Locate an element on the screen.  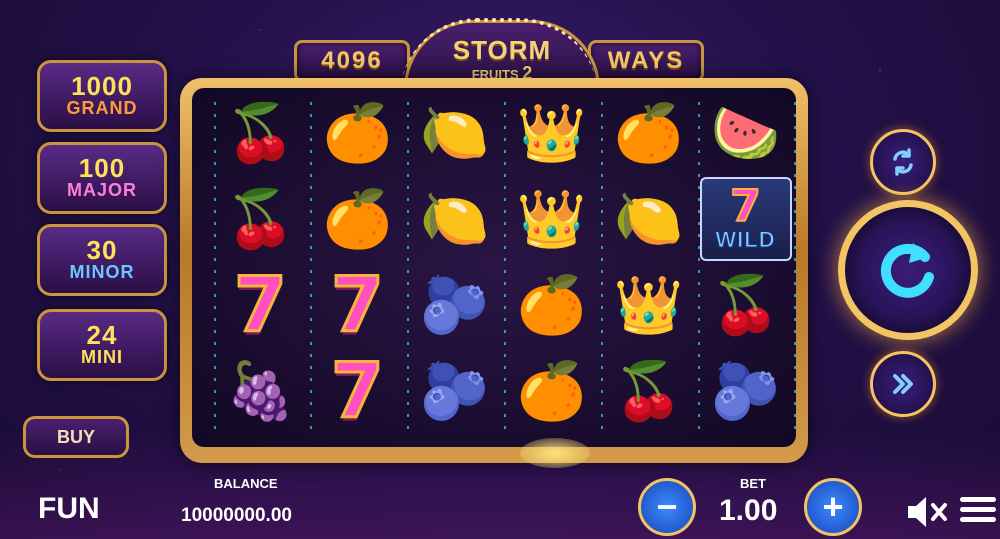
spin-button is located at coordinates (908, 270).